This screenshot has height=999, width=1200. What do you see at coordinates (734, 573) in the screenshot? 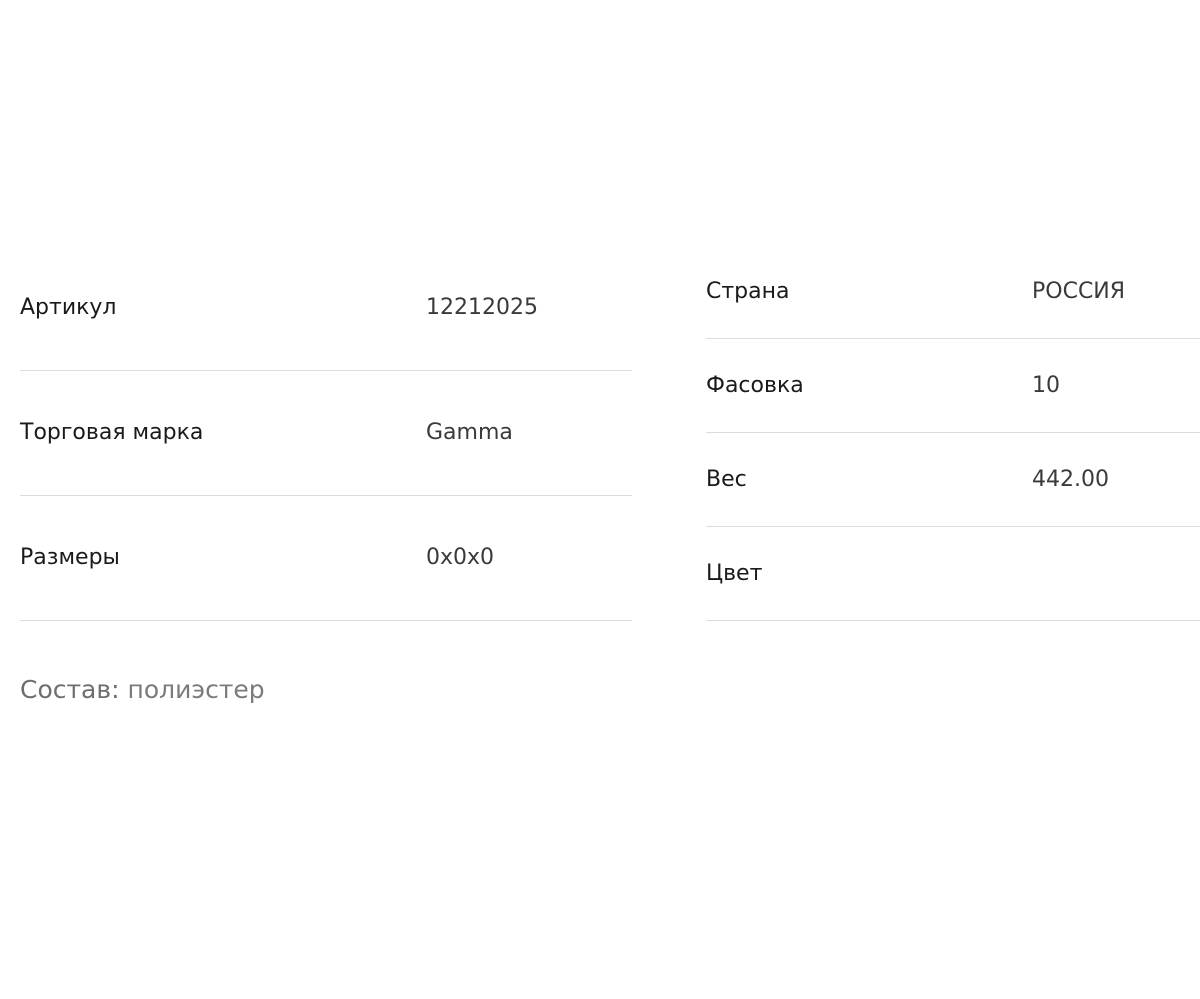
I see `spec-label: Цвет` at bounding box center [734, 573].